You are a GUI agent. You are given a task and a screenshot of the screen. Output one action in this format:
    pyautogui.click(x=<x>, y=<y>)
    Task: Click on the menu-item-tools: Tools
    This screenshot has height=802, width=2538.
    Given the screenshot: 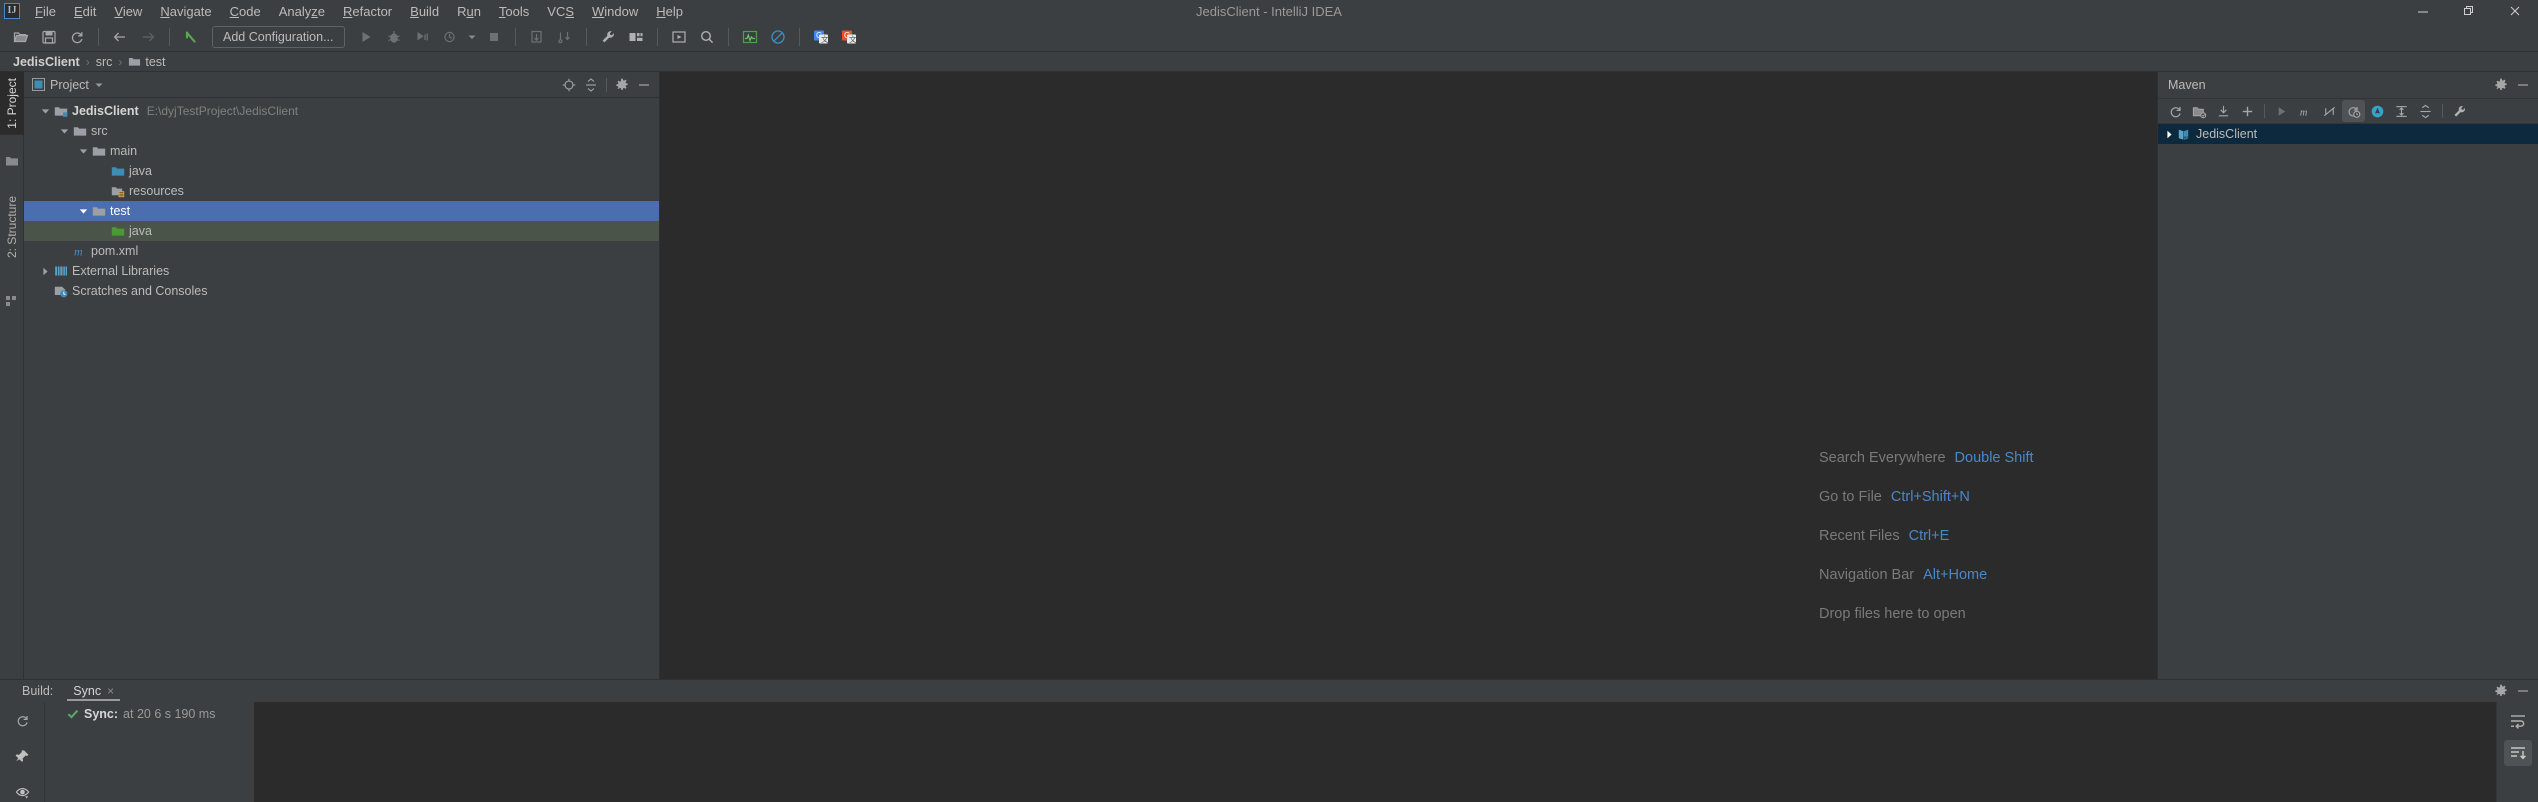 What is the action you would take?
    pyautogui.click(x=514, y=11)
    